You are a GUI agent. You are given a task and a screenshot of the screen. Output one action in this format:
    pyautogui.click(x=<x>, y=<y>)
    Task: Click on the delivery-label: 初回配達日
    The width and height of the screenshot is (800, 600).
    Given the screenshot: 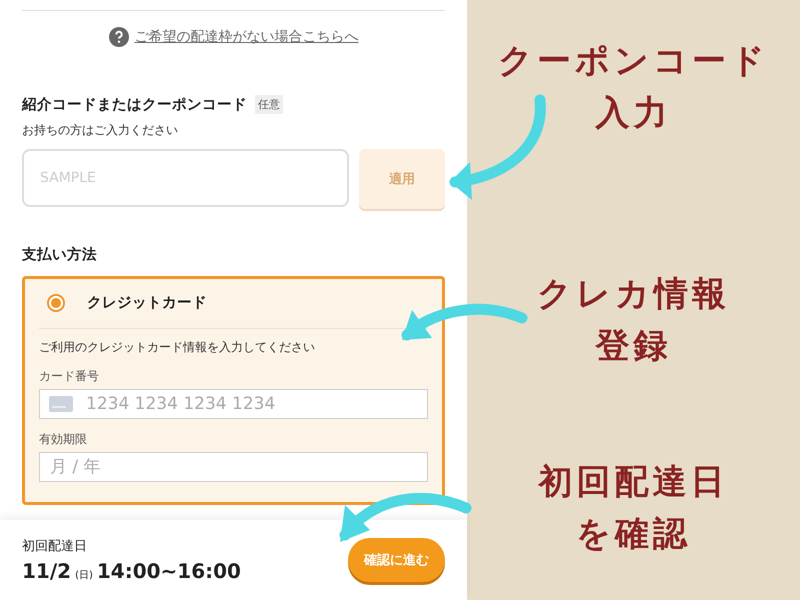 What is the action you would take?
    pyautogui.click(x=55, y=546)
    